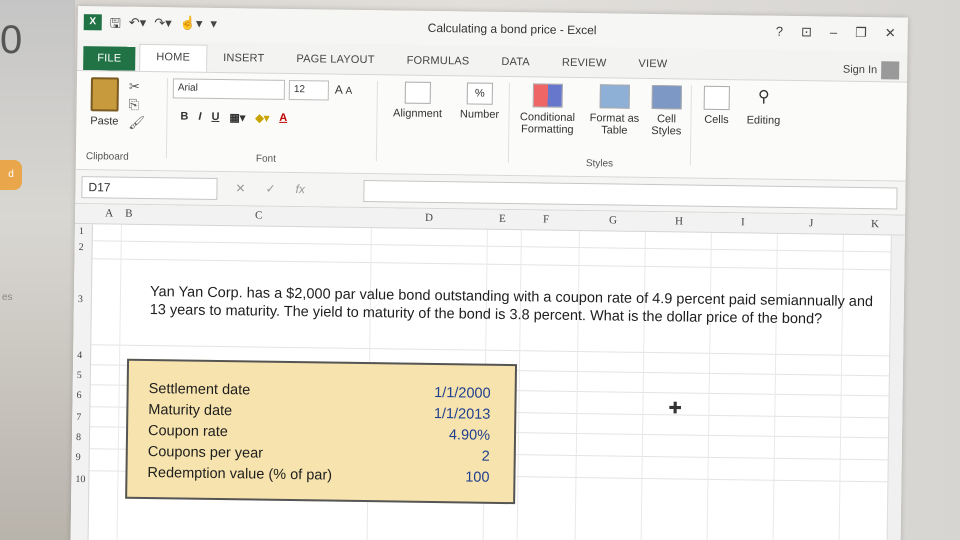  Describe the element at coordinates (184, 116) in the screenshot. I see `bold-button: B` at that location.